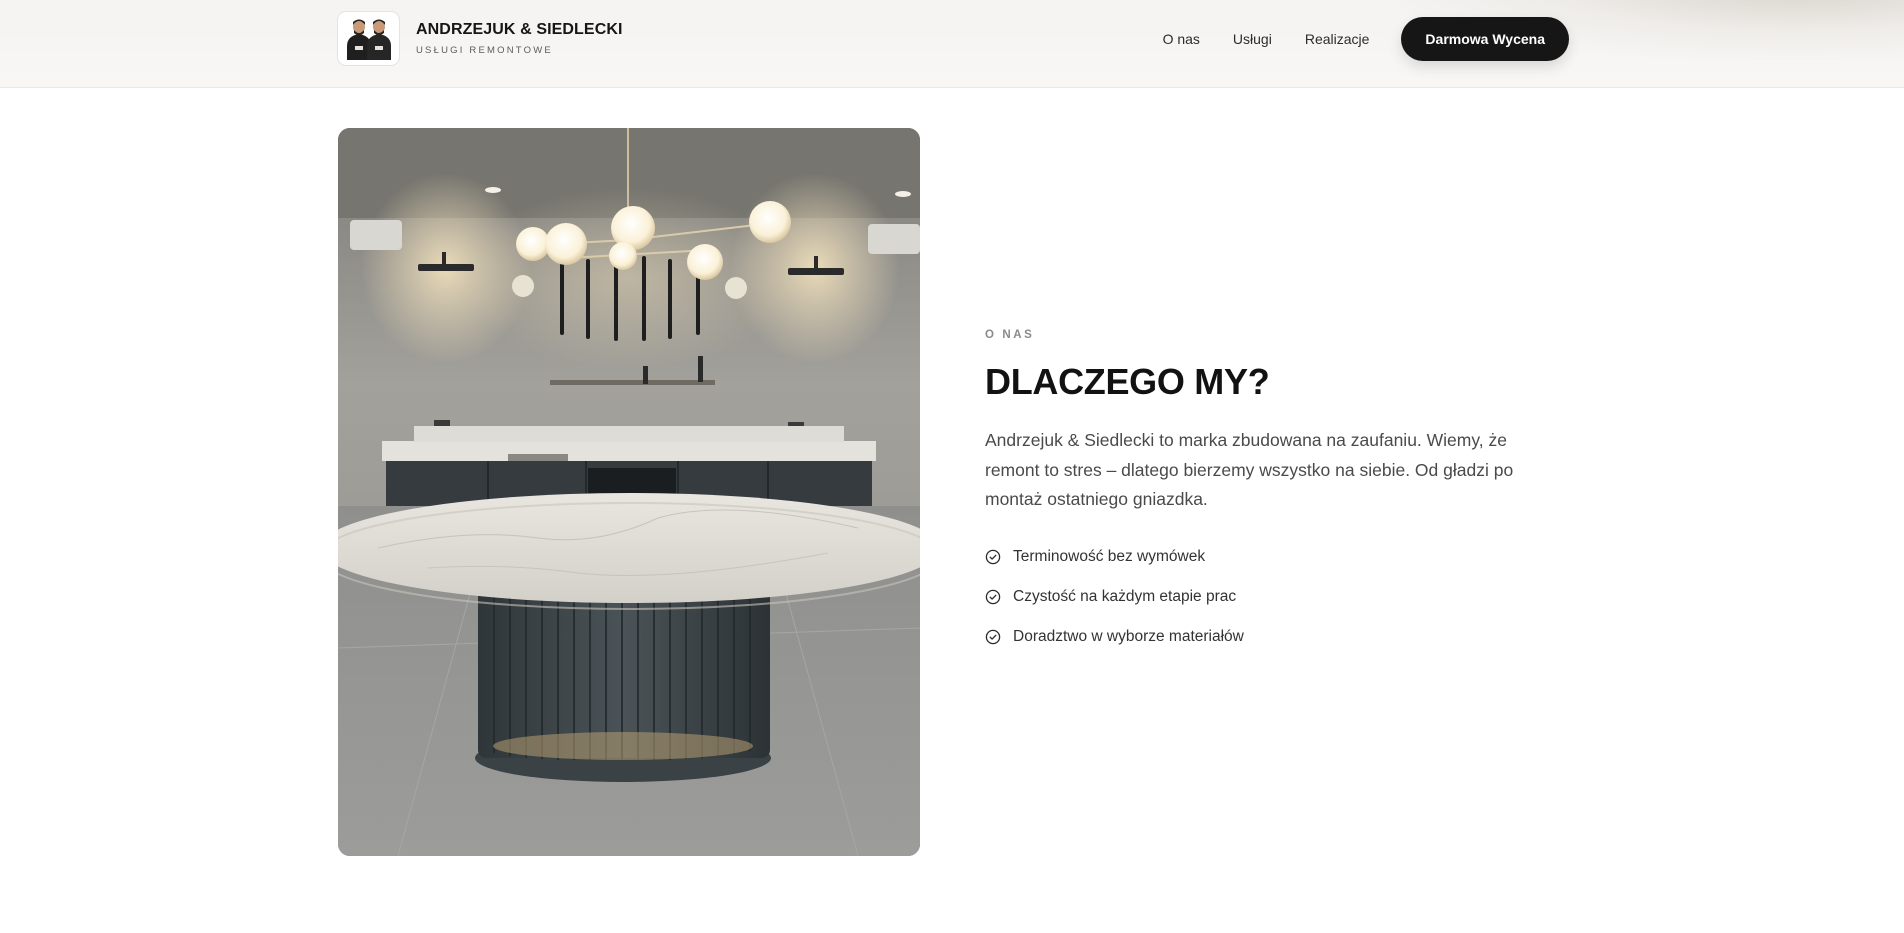  What do you see at coordinates (1275, 557) in the screenshot?
I see `feature-item: Terminowość bez wymówek` at bounding box center [1275, 557].